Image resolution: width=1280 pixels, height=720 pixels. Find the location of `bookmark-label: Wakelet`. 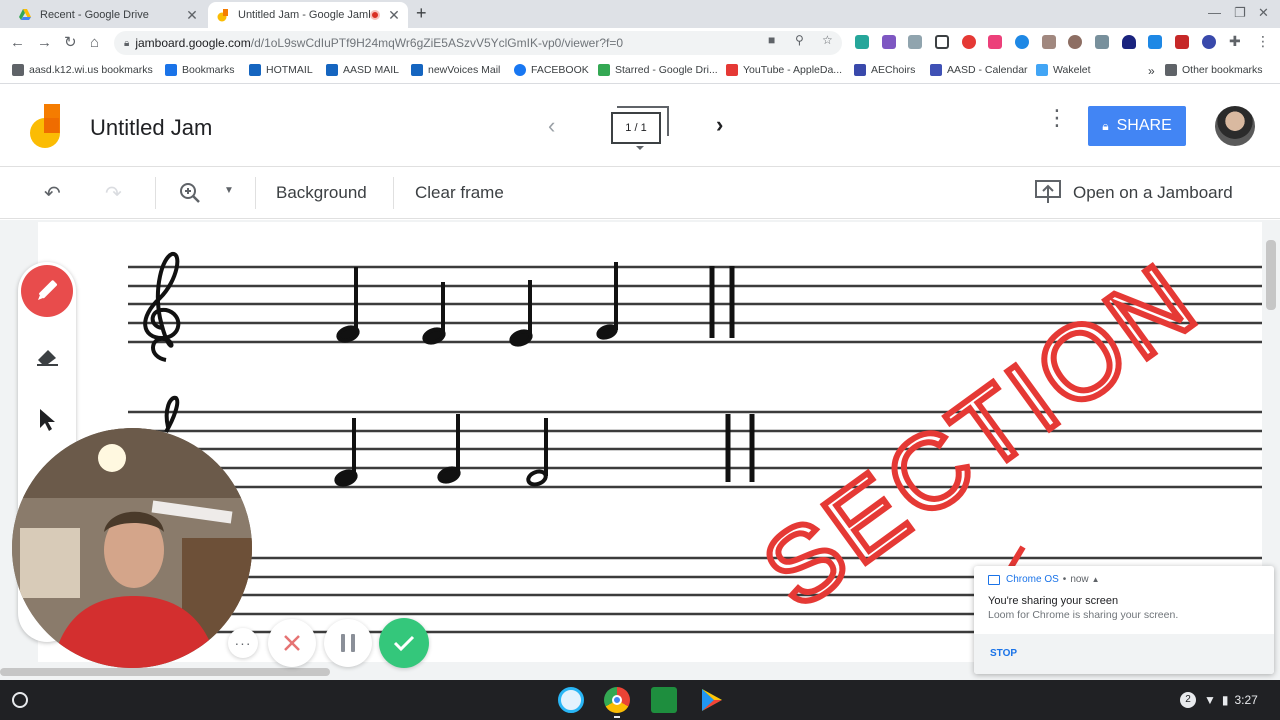

bookmark-label: Wakelet is located at coordinates (1072, 70).